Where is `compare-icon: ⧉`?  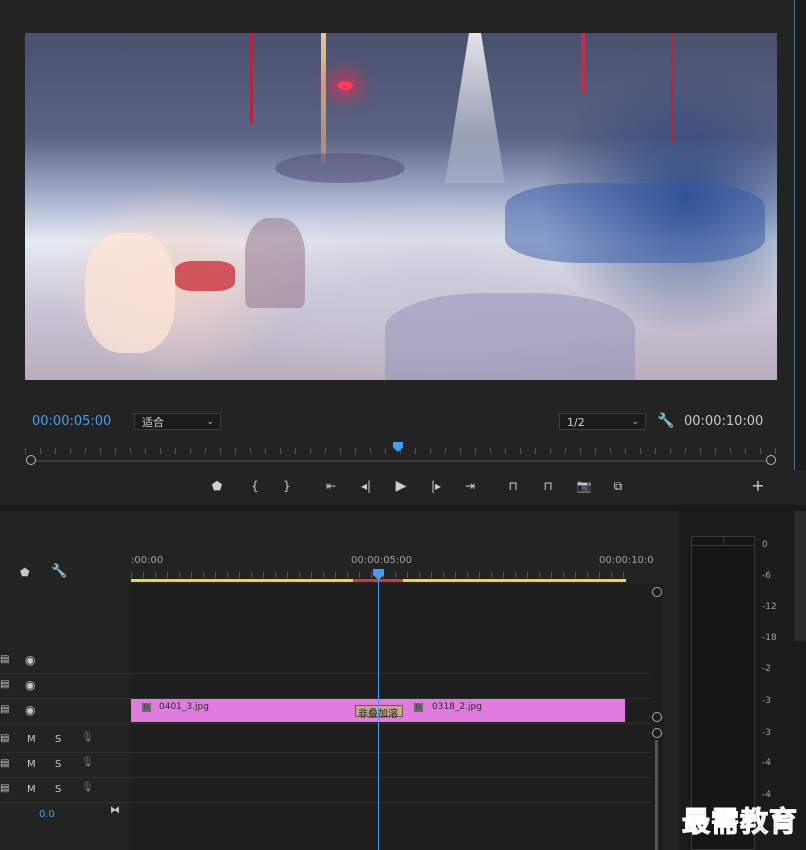 compare-icon: ⧉ is located at coordinates (618, 486).